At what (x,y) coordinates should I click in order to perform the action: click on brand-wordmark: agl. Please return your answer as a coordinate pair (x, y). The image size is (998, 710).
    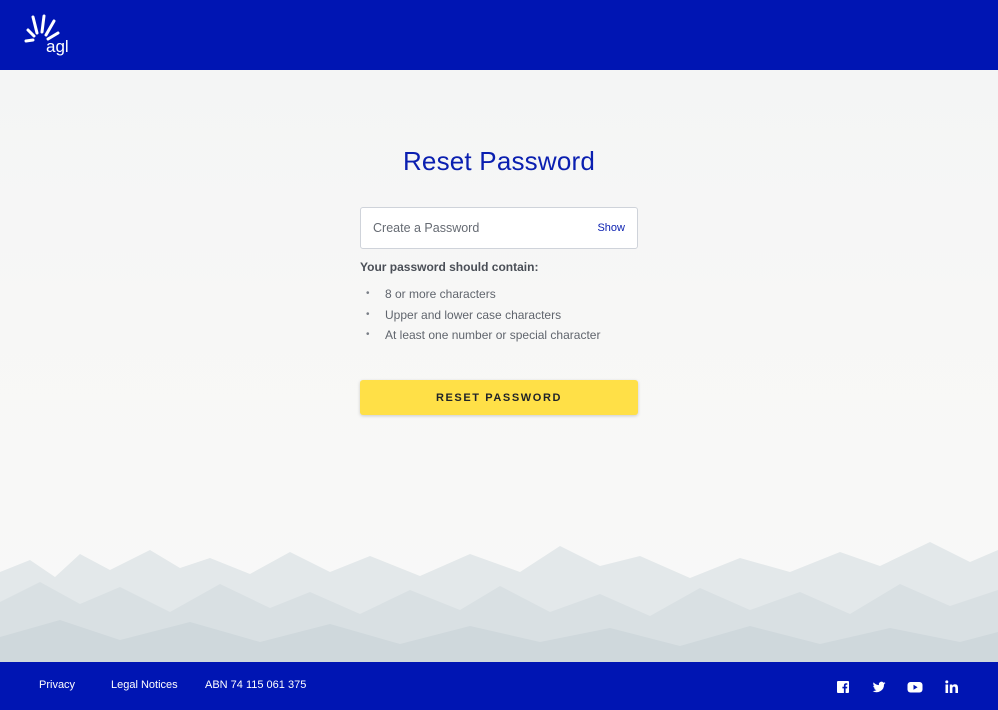
    Looking at the image, I should click on (57, 46).